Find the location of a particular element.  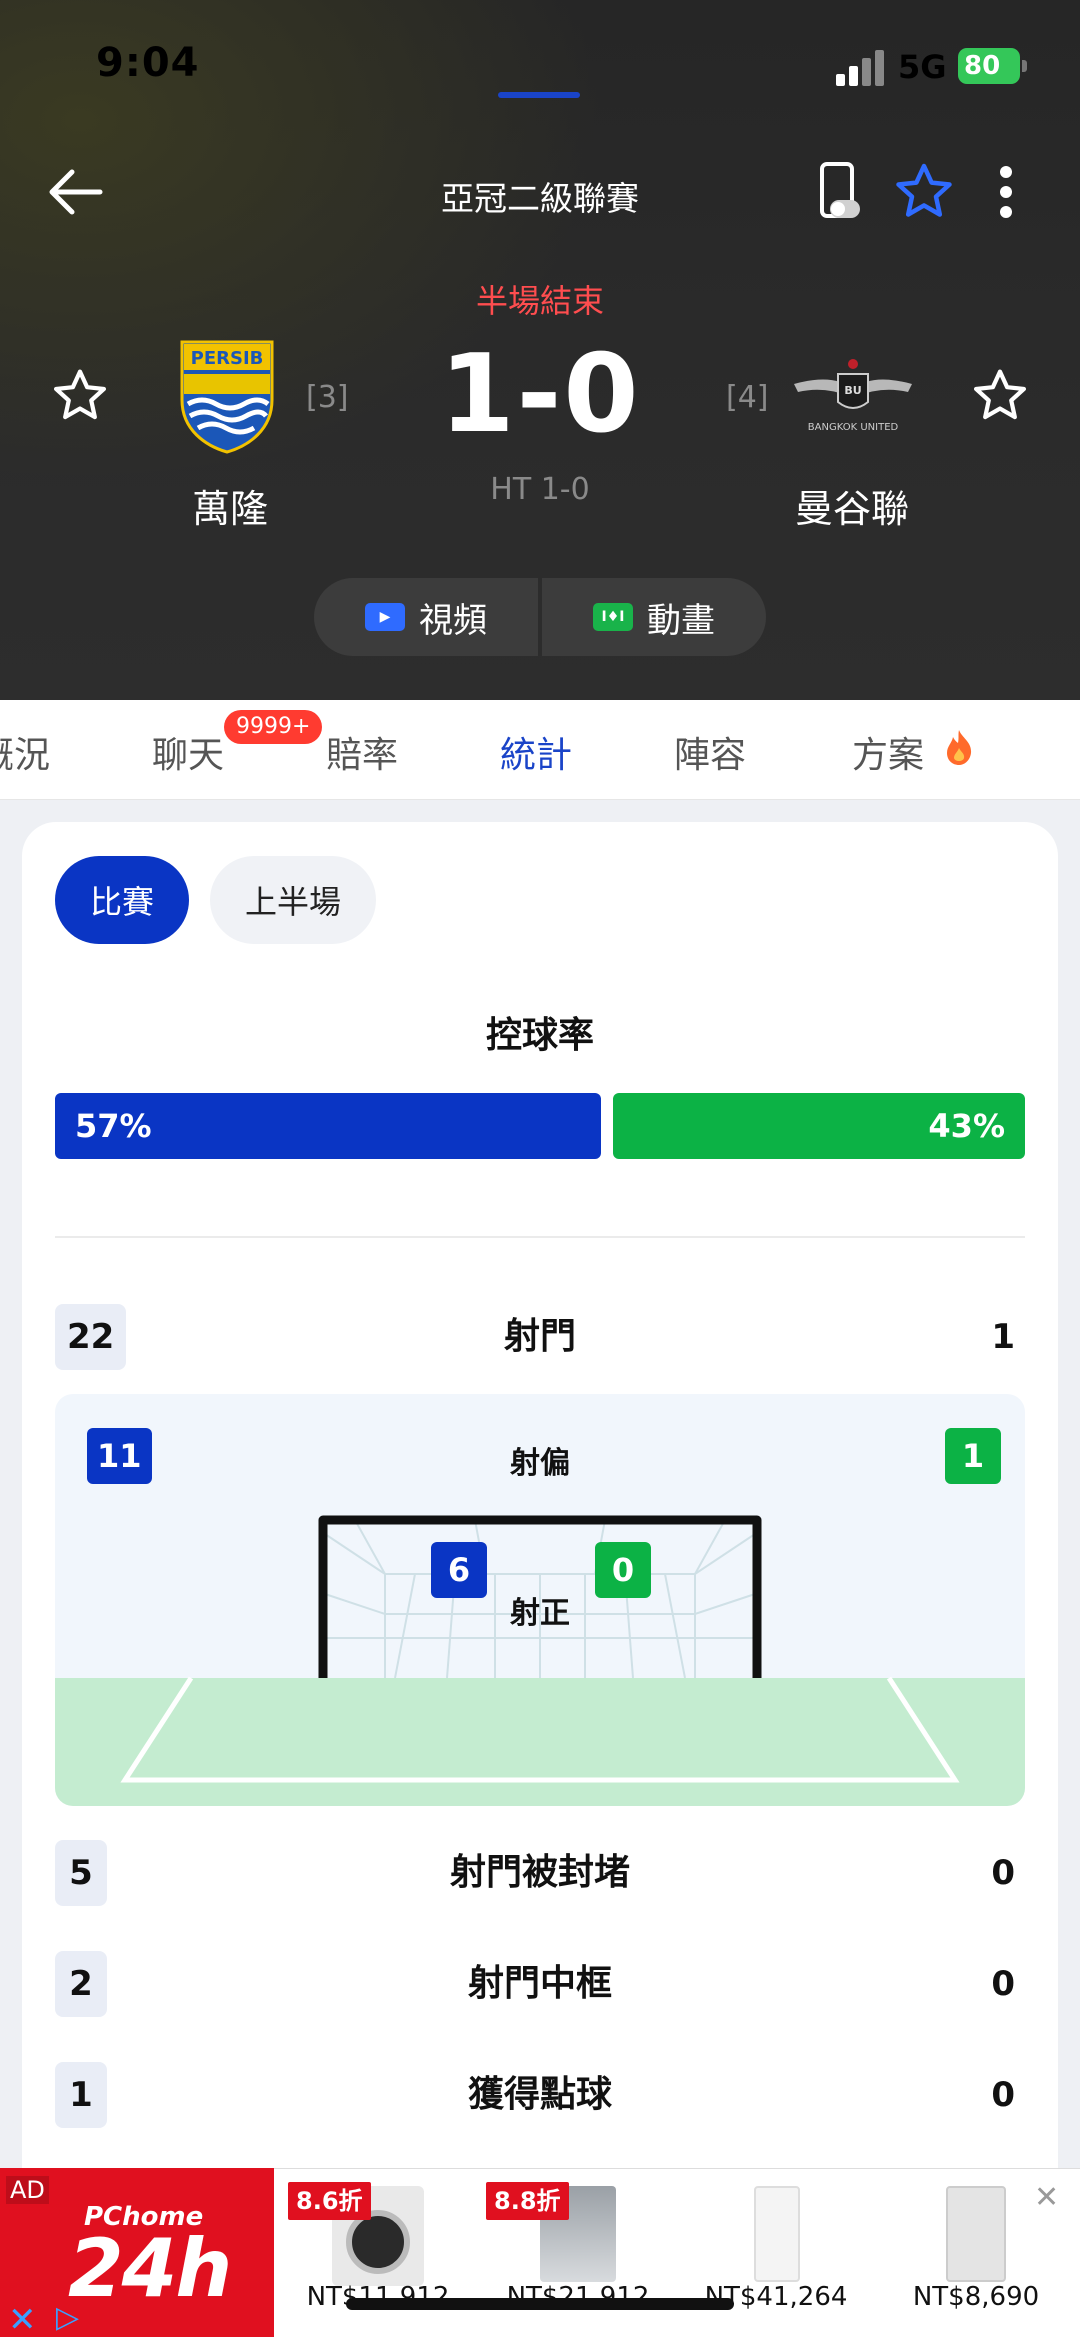

home-team-follow-button is located at coordinates (80, 396).